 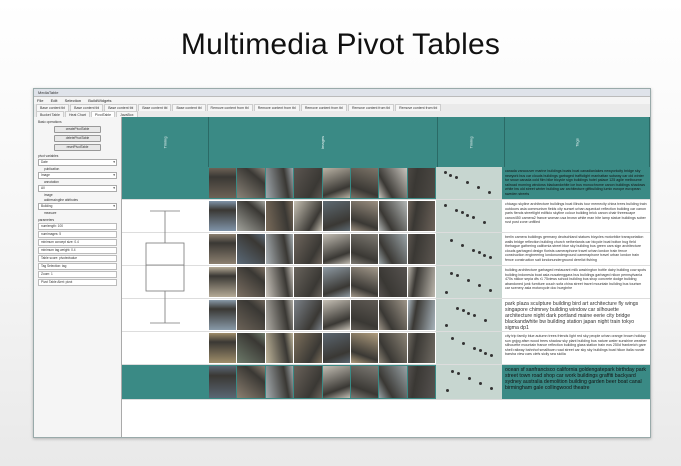 What do you see at coordinates (77, 206) in the screenshot?
I see `pivot-select: Building` at bounding box center [77, 206].